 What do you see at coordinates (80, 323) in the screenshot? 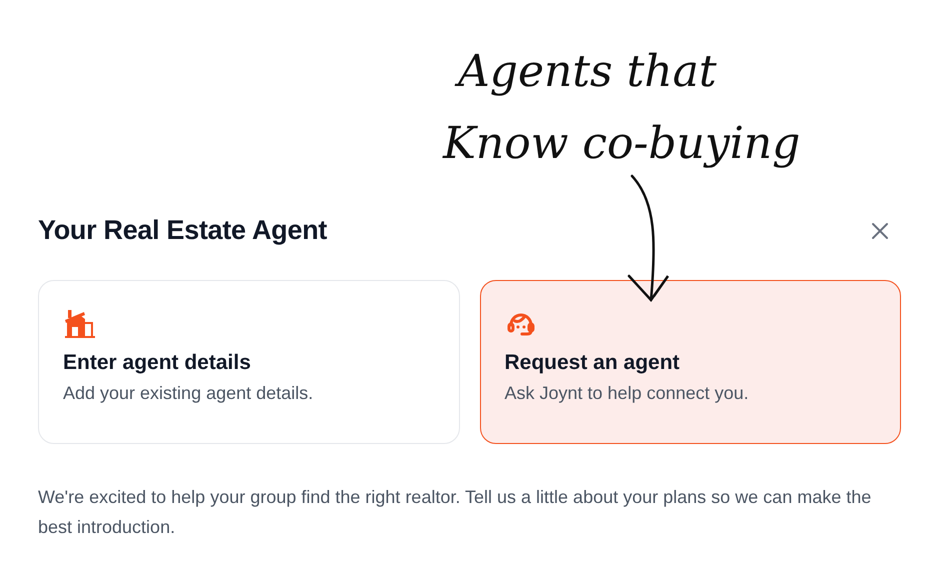
I see `house-icon` at bounding box center [80, 323].